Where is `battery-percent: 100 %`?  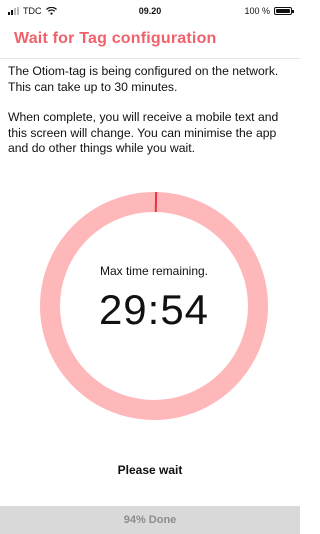
battery-percent: 100 % is located at coordinates (257, 11).